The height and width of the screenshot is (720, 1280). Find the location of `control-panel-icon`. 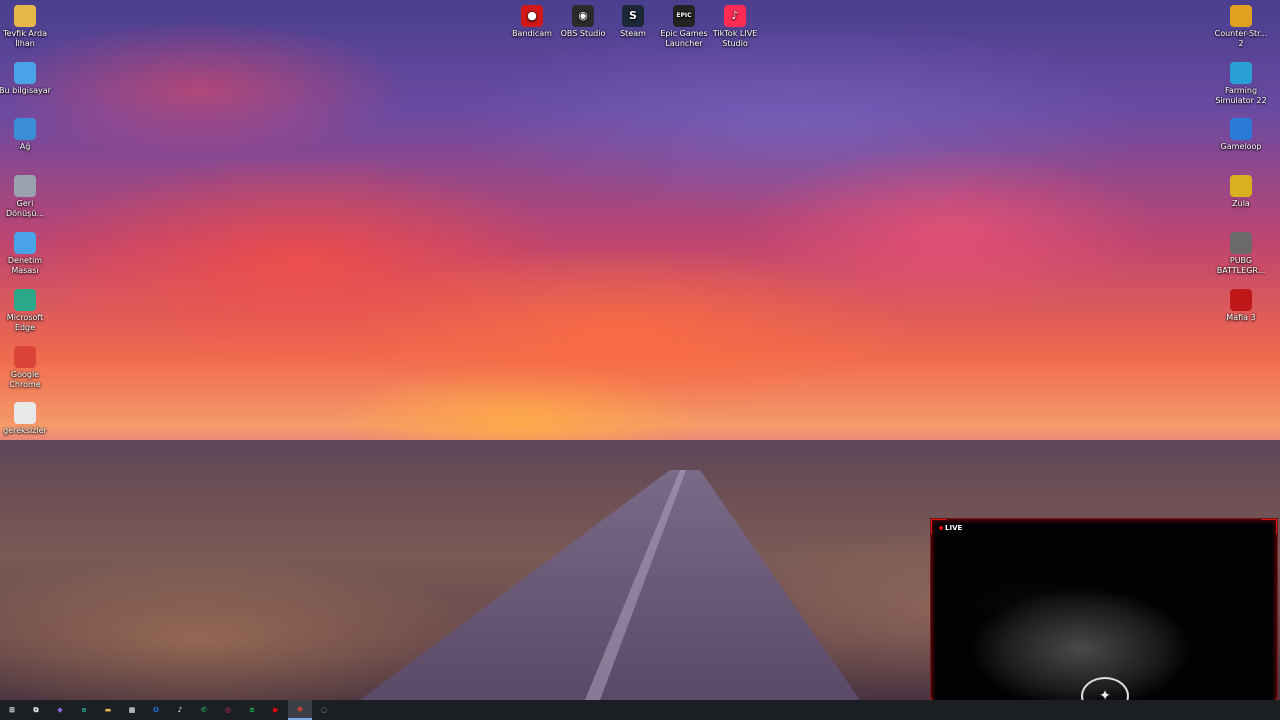

control-panel-icon is located at coordinates (25, 243).